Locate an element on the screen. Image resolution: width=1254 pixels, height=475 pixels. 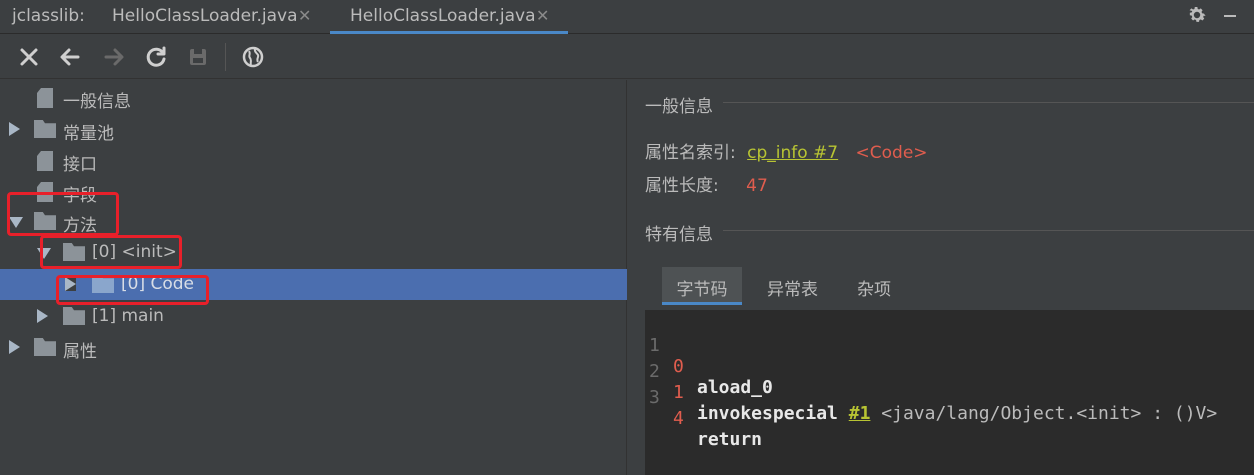
forward-arrow-icon is located at coordinates (114, 57).